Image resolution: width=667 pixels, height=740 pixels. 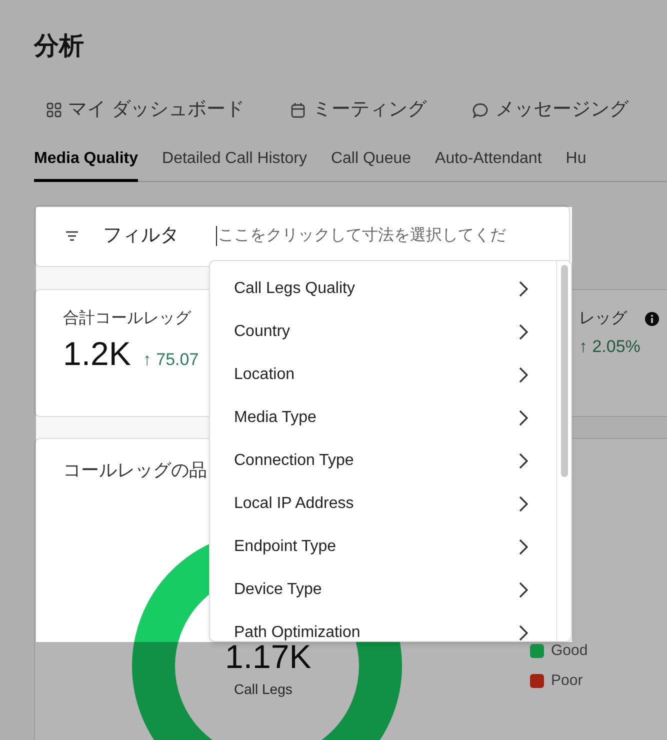 What do you see at coordinates (72, 236) in the screenshot?
I see `filter-icon` at bounding box center [72, 236].